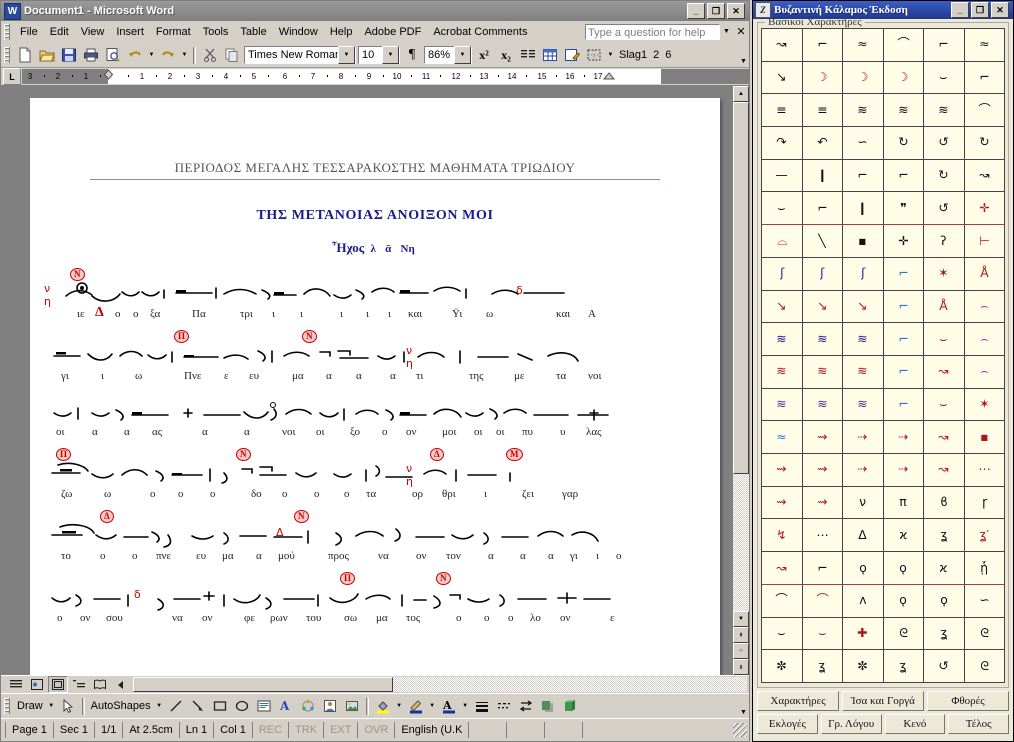 The width and height of the screenshot is (1014, 742). What do you see at coordinates (440, 684) in the screenshot?
I see `horizontal-scroll-track` at bounding box center [440, 684].